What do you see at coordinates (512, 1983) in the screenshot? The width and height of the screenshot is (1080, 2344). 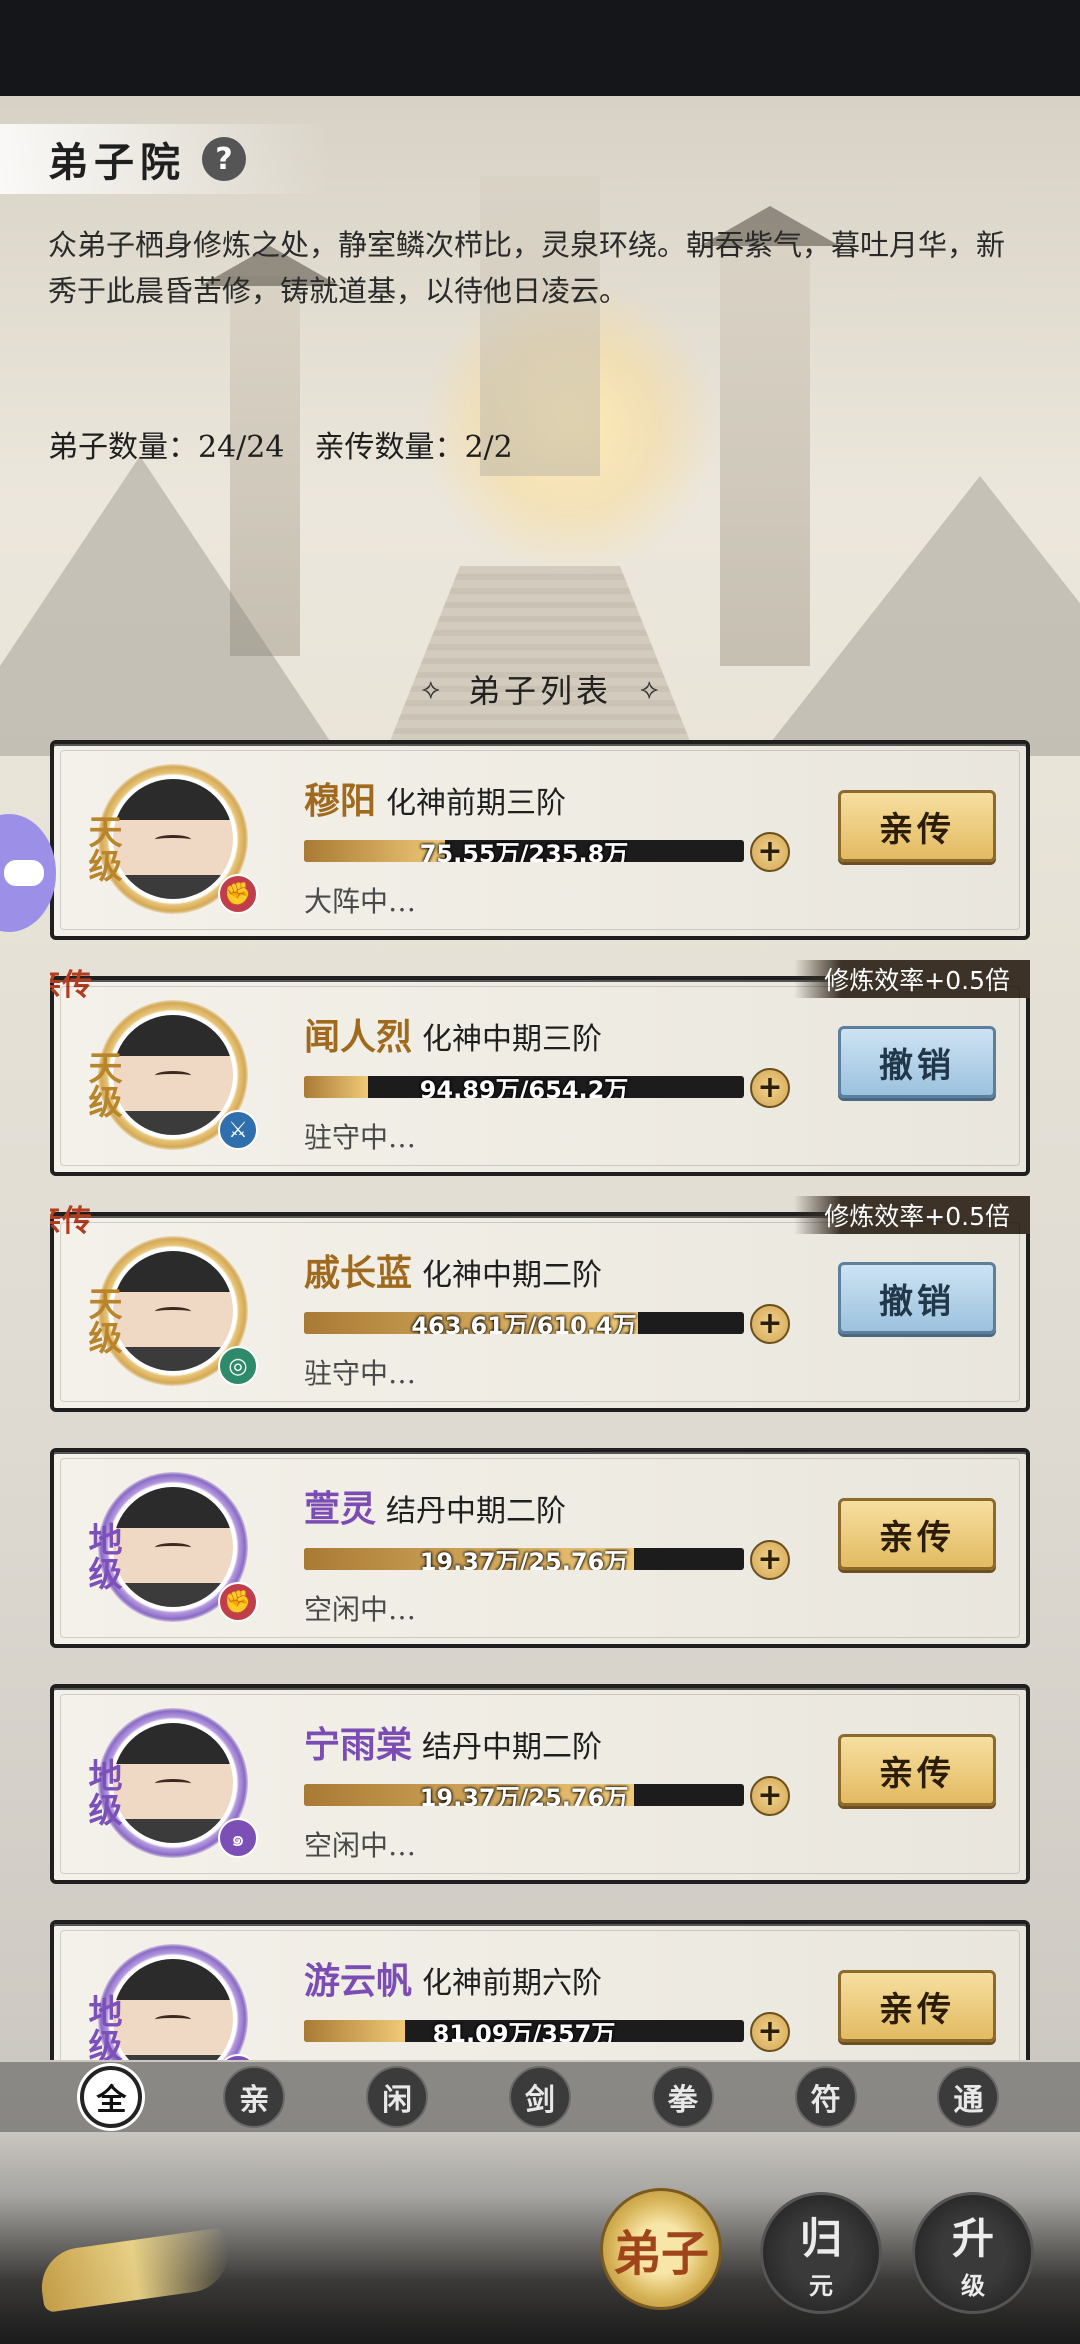 I see `disciple-realm: 化神前期六阶` at bounding box center [512, 1983].